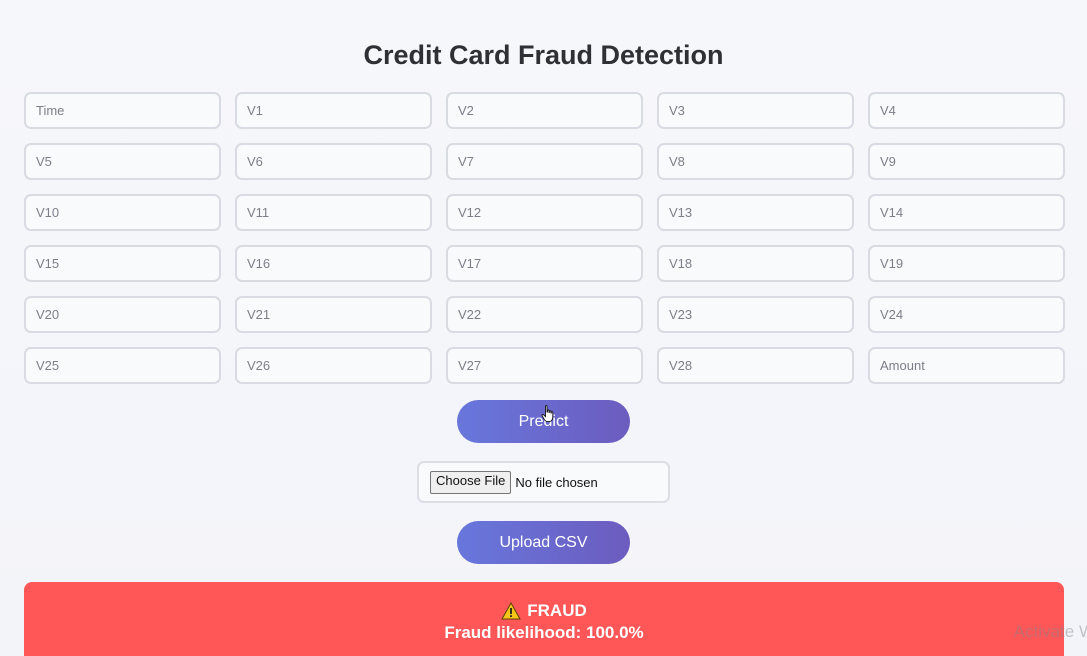 The width and height of the screenshot is (1087, 656). Describe the element at coordinates (333, 212) in the screenshot. I see `v11-input` at that location.